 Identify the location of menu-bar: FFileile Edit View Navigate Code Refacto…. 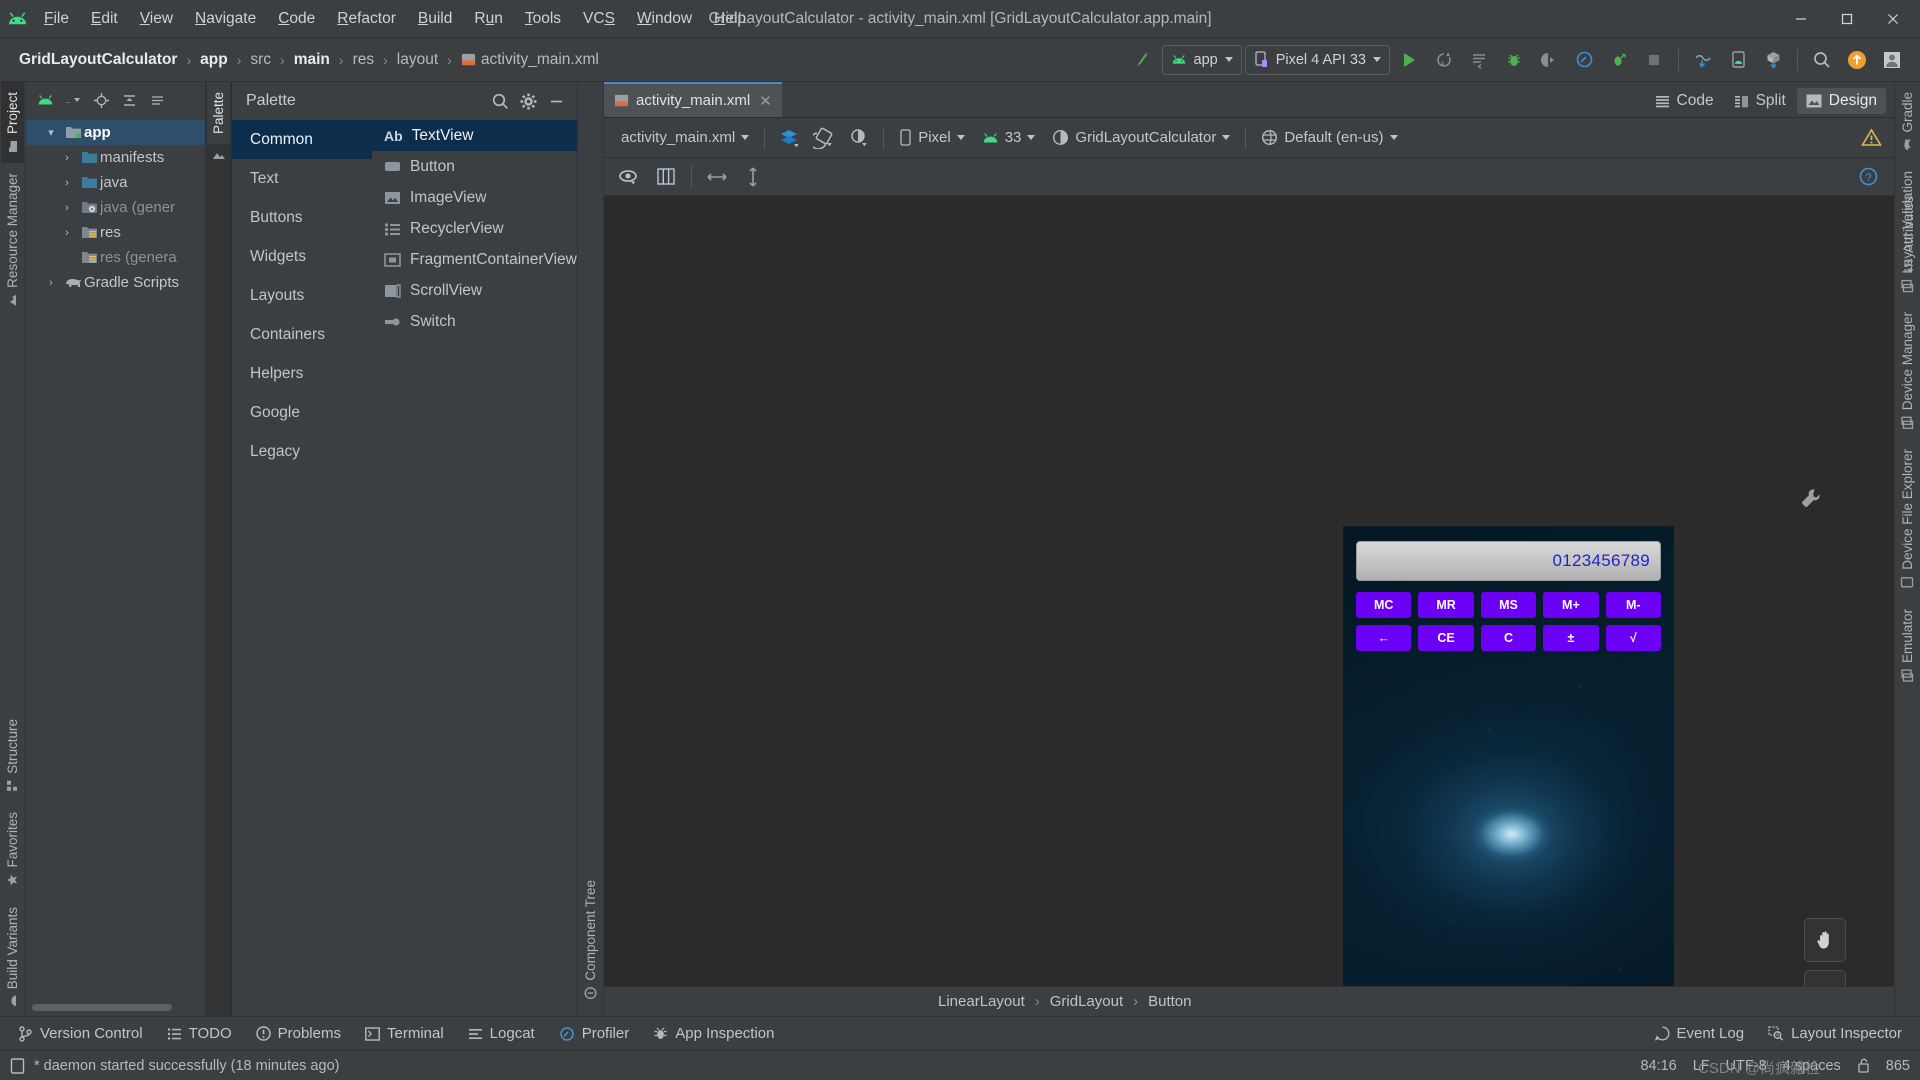
(395, 19).